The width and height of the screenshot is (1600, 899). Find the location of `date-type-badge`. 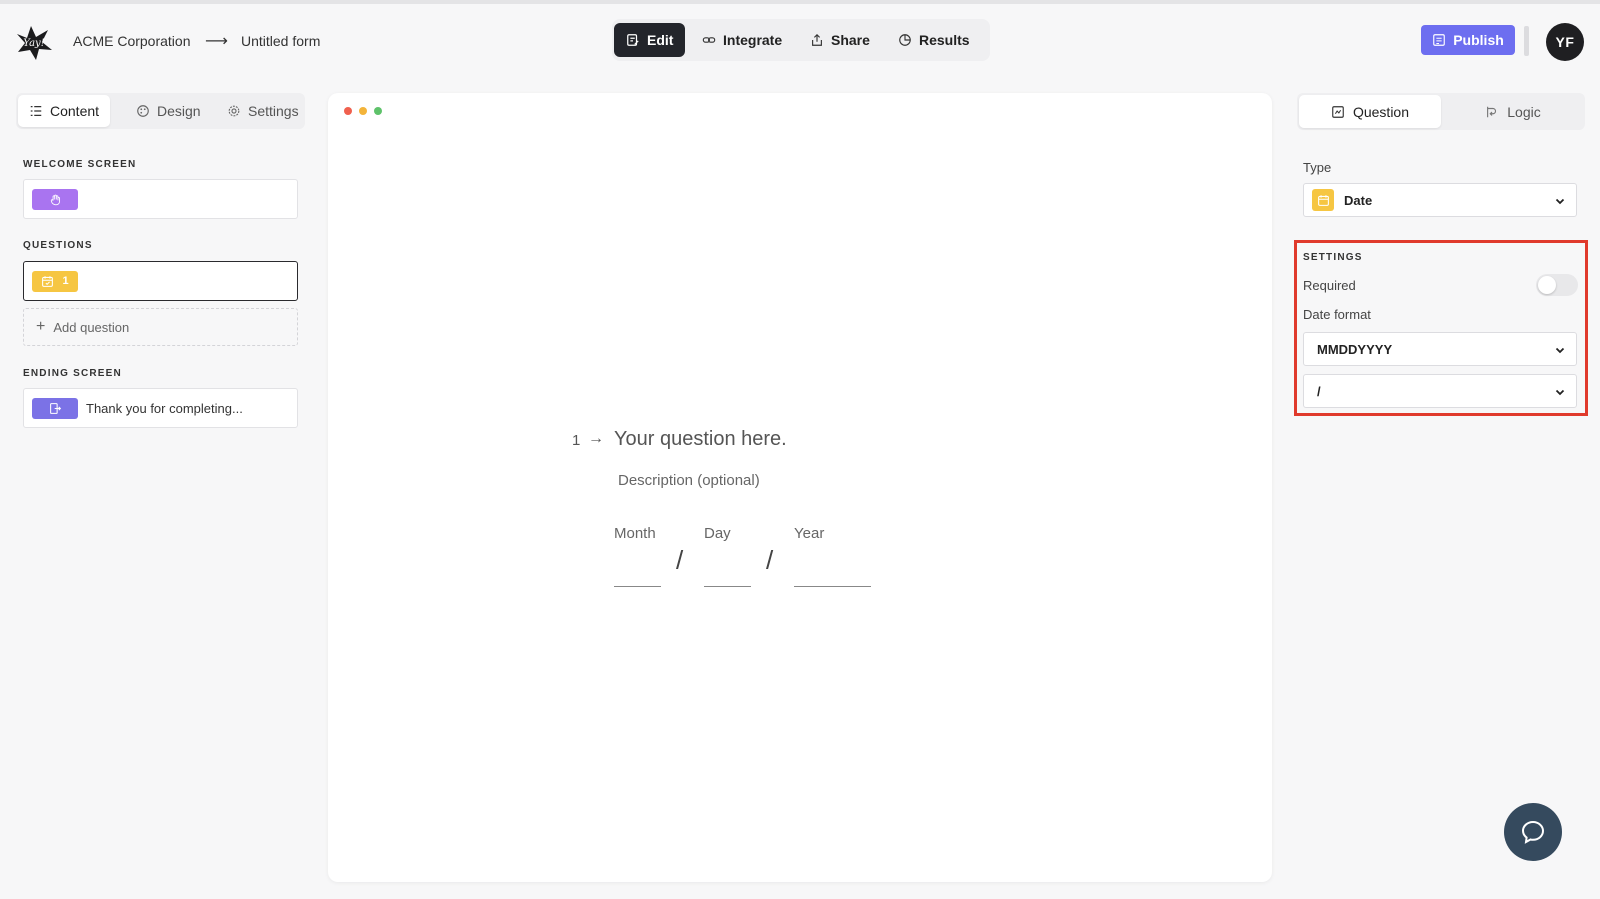

date-type-badge is located at coordinates (1323, 200).